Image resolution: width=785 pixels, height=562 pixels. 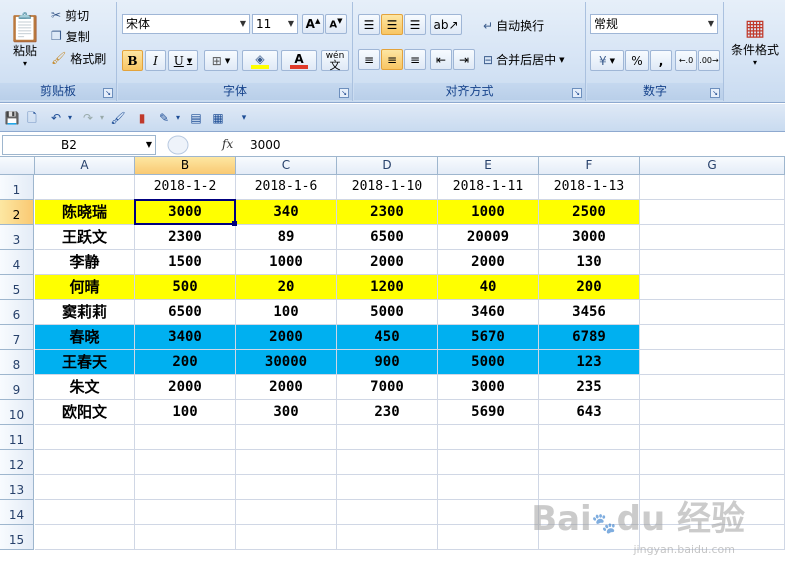 I want to click on copy-button: ❐ 复制, so click(x=80, y=36).